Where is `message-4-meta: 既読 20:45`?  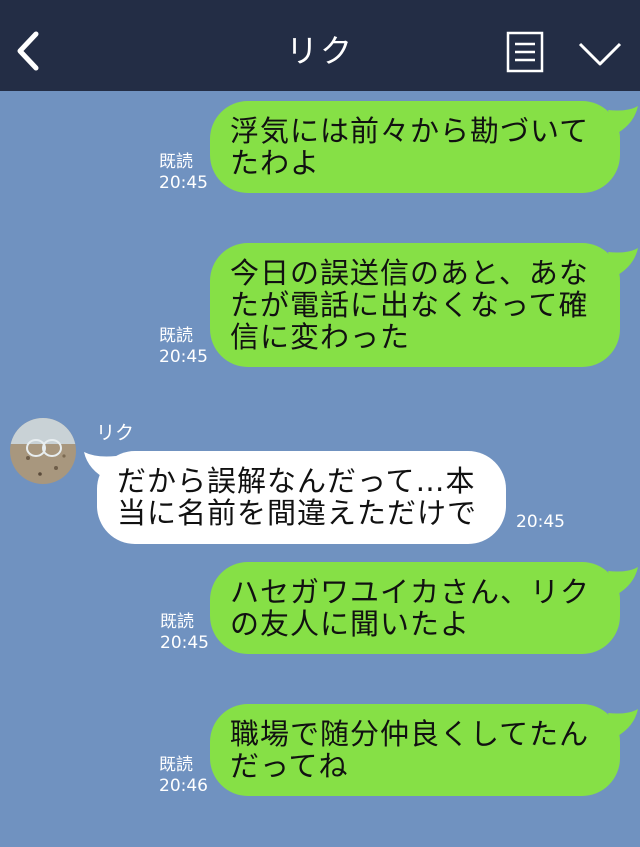
message-4-meta: 既読 20:45 is located at coordinates (184, 633).